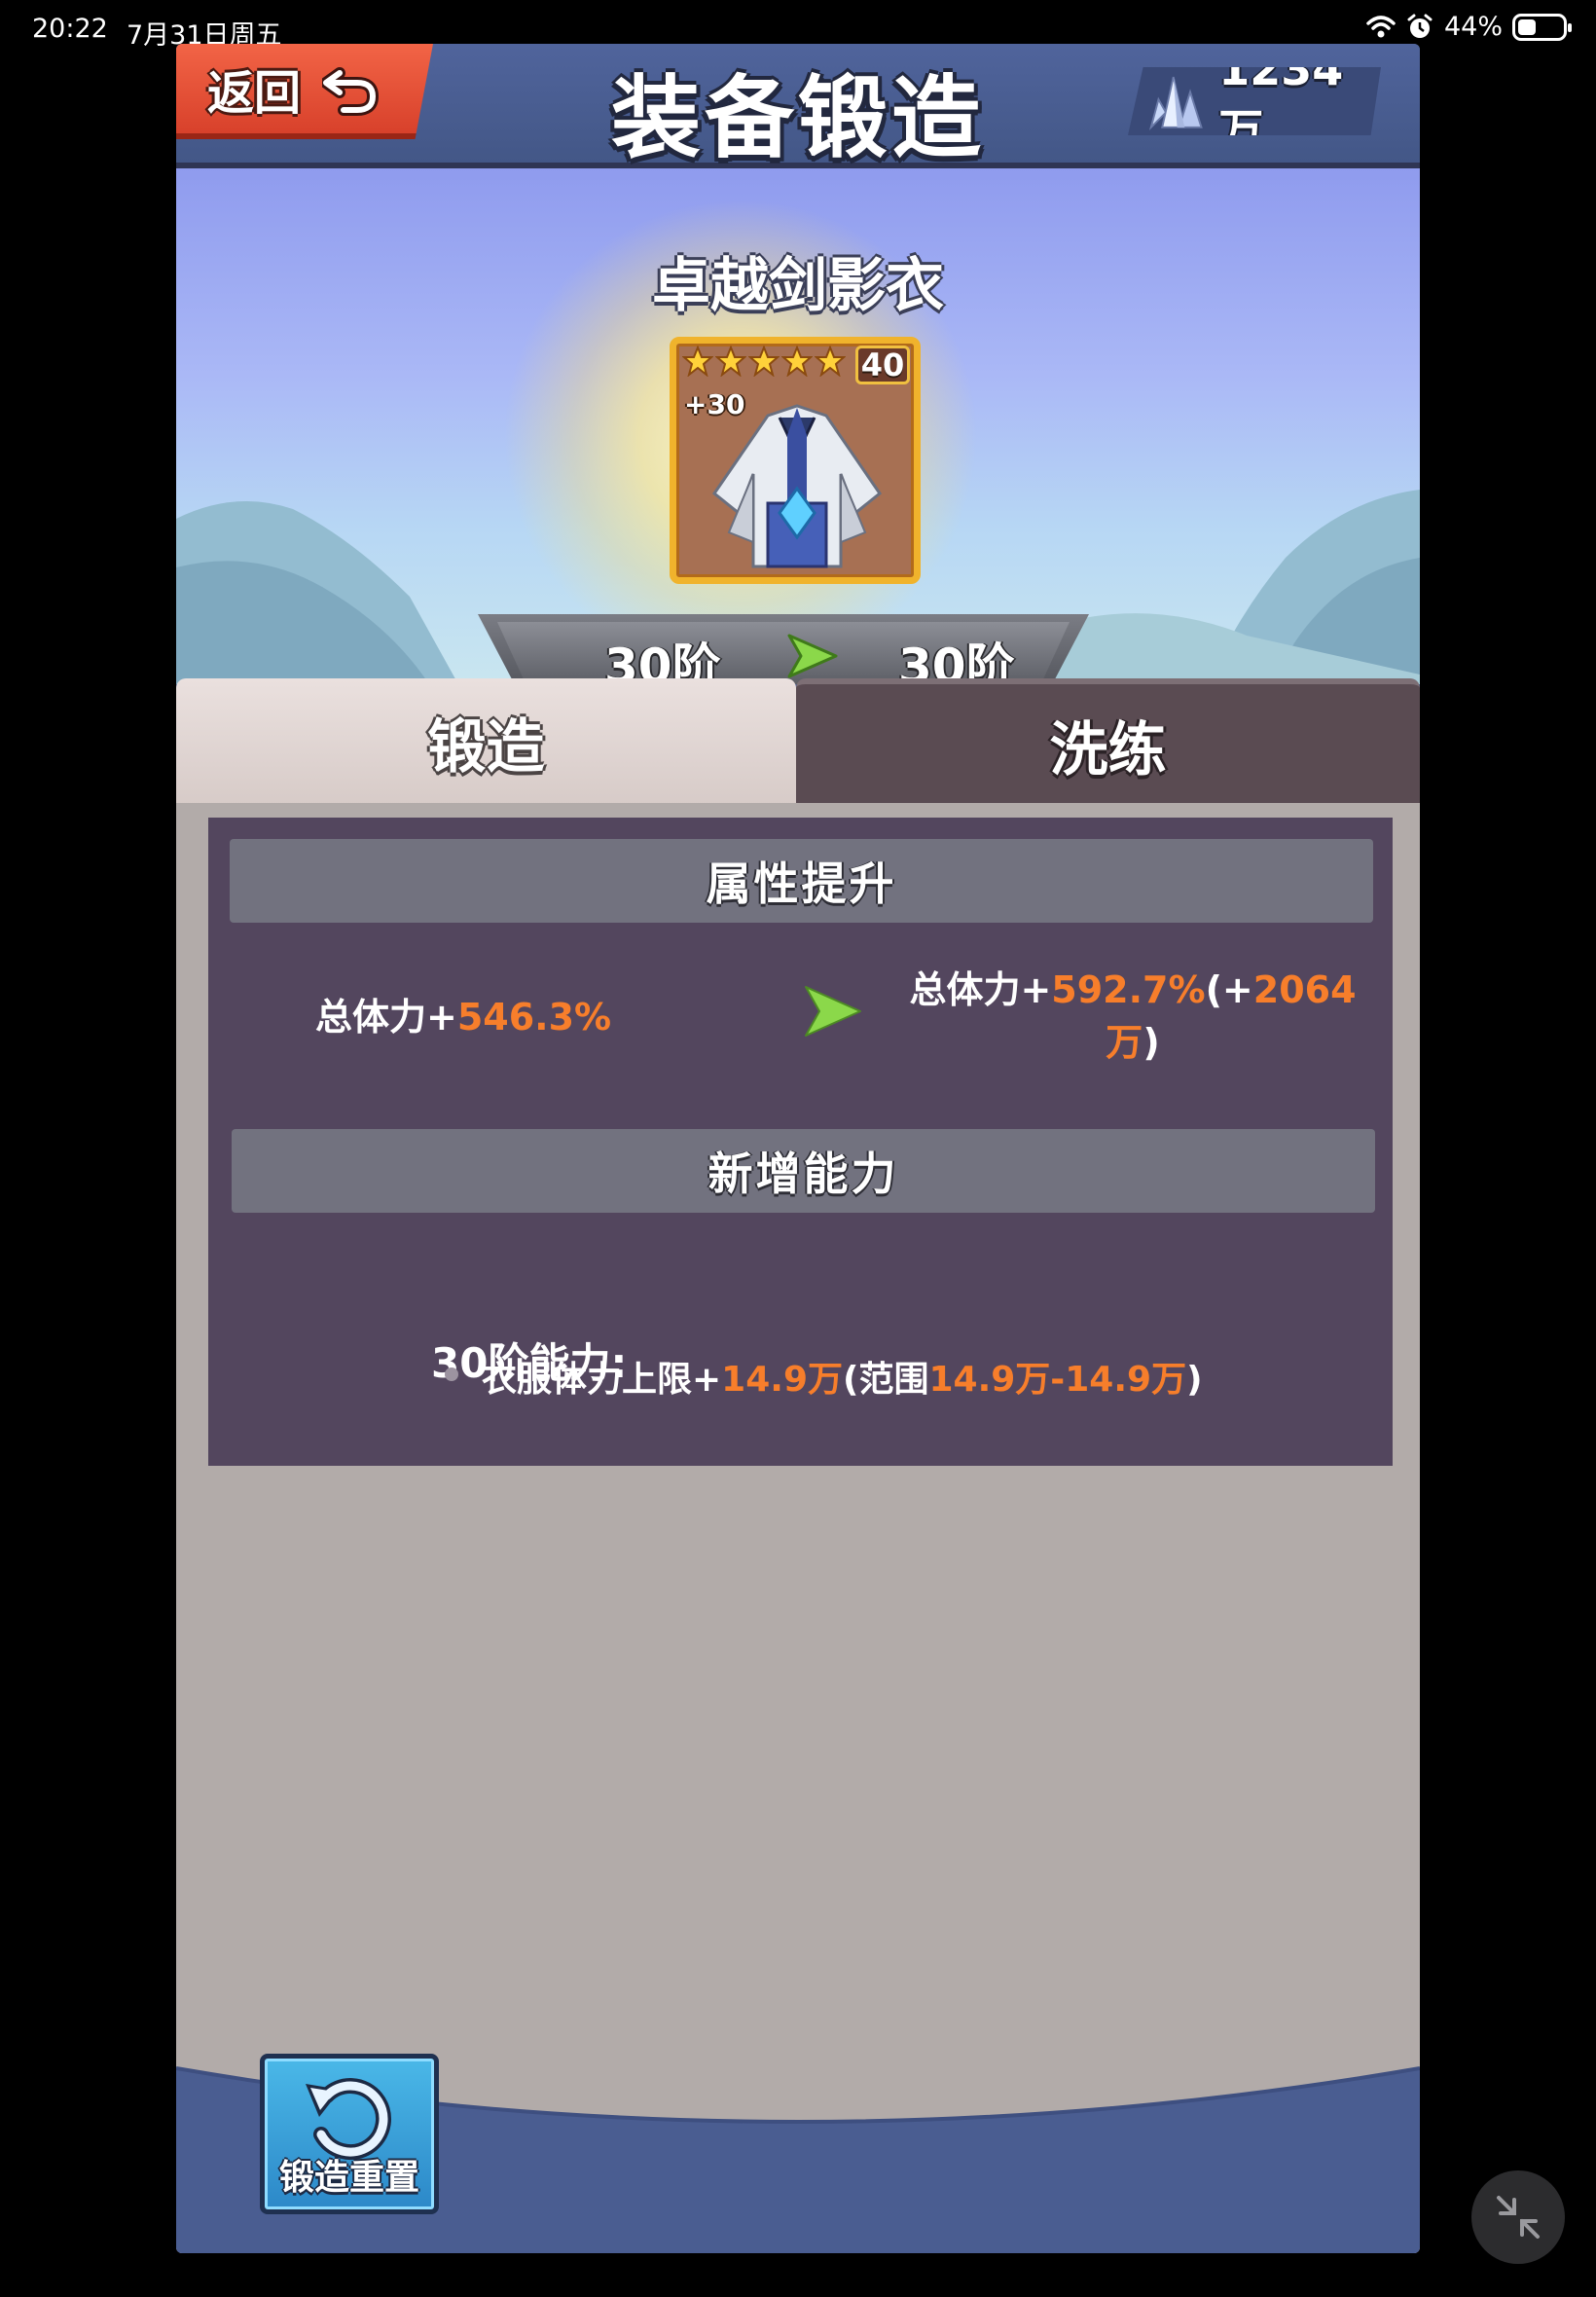 This screenshot has width=1596, height=2297. Describe the element at coordinates (883, 365) in the screenshot. I see `item-level: 40` at that location.